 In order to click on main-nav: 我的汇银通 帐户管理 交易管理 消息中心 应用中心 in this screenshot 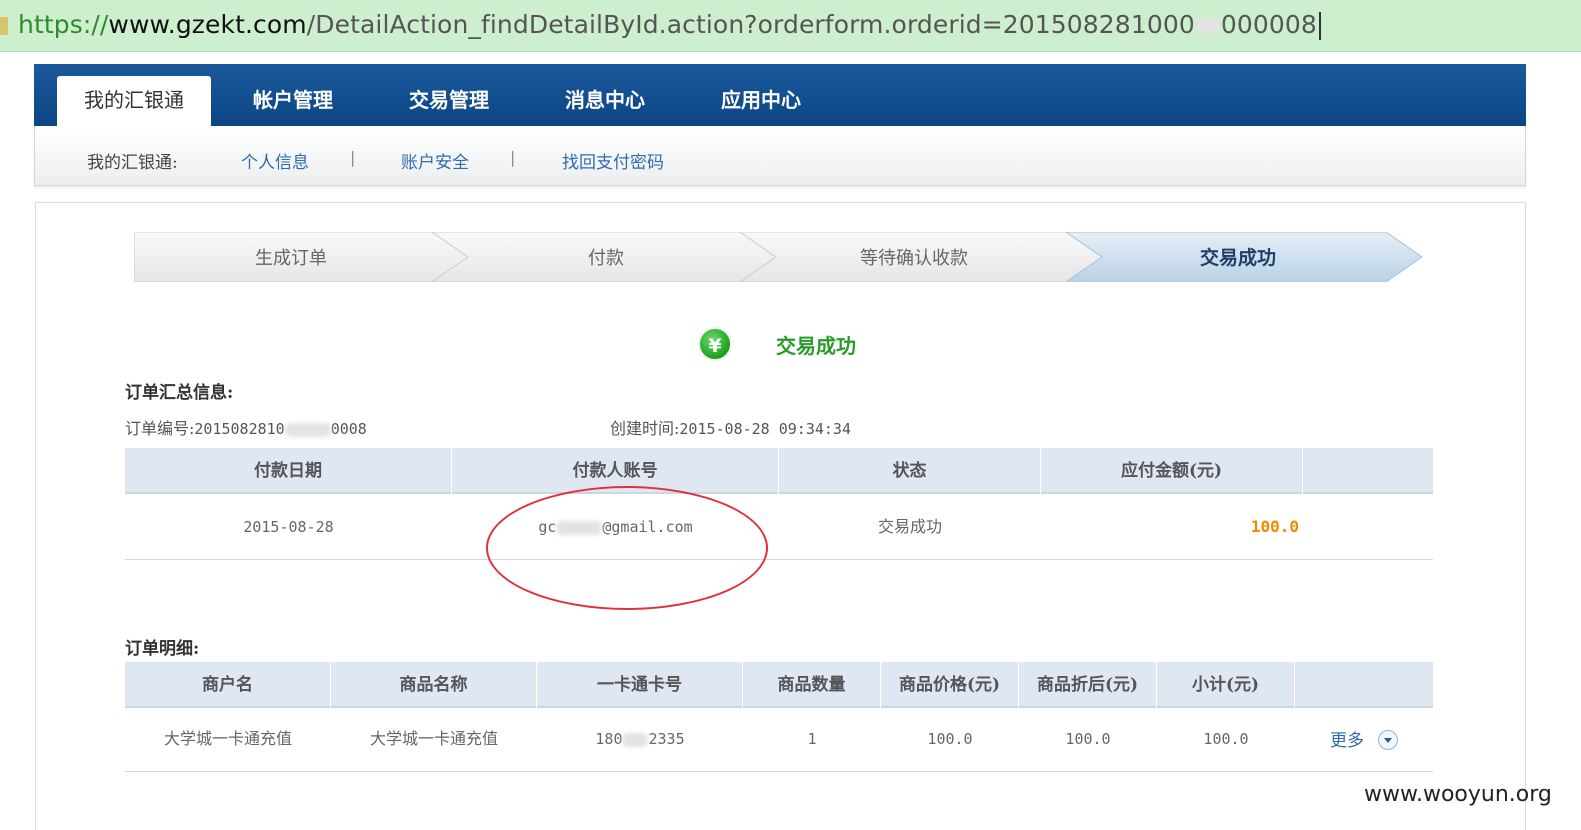, I will do `click(780, 95)`.